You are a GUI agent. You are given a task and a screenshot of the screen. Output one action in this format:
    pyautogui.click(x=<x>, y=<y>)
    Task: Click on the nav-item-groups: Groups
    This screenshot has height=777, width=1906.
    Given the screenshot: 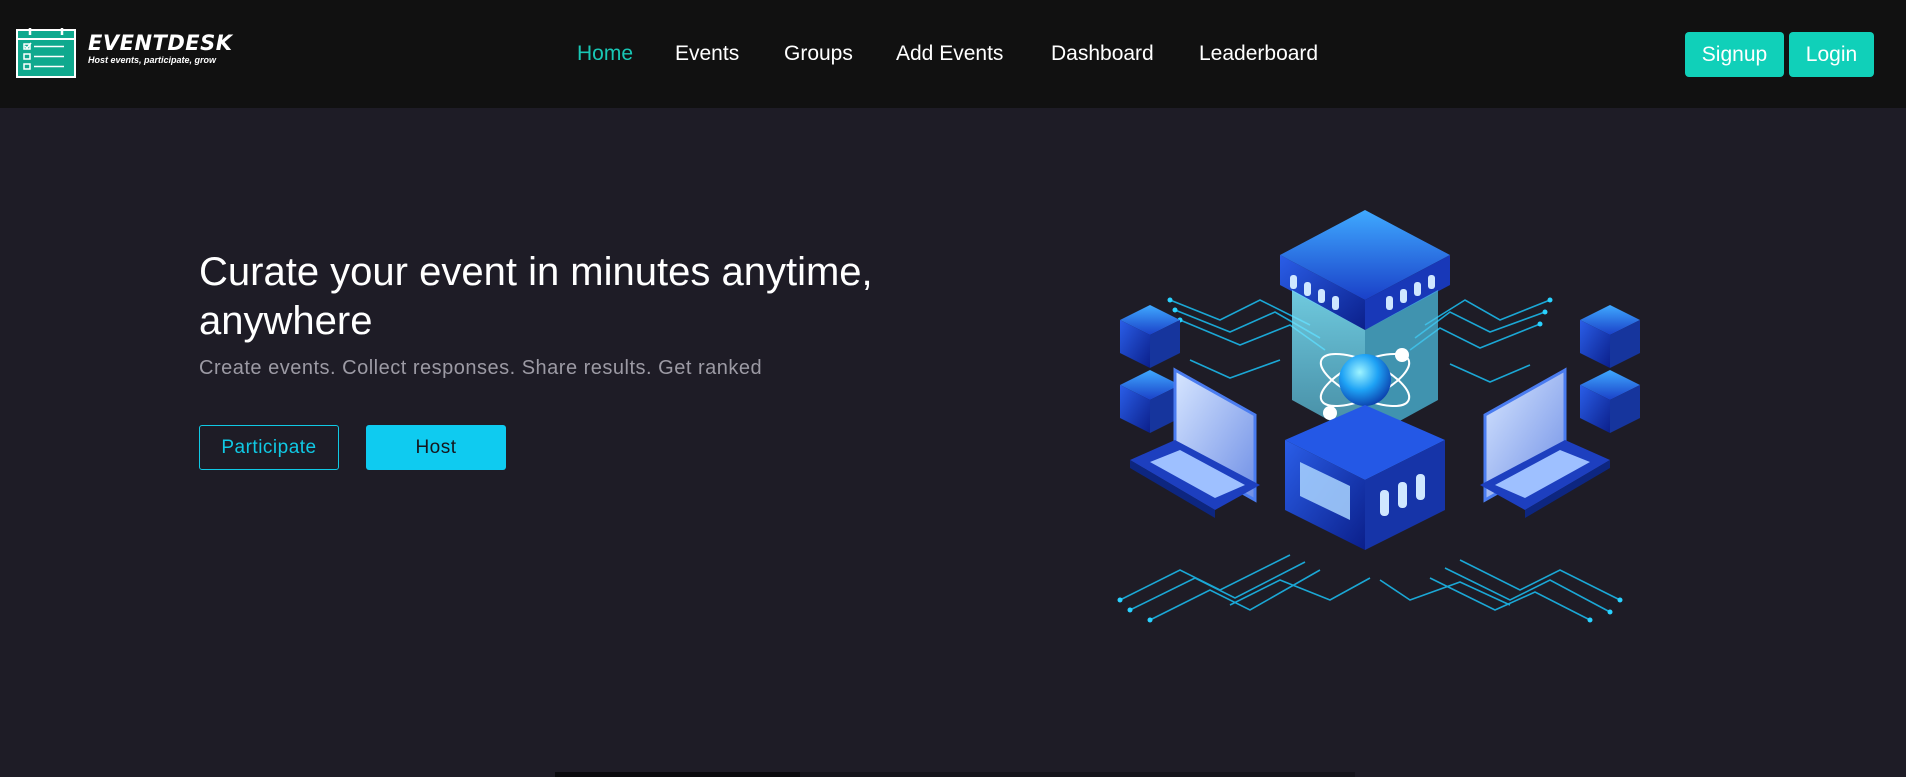 What is the action you would take?
    pyautogui.click(x=818, y=54)
    